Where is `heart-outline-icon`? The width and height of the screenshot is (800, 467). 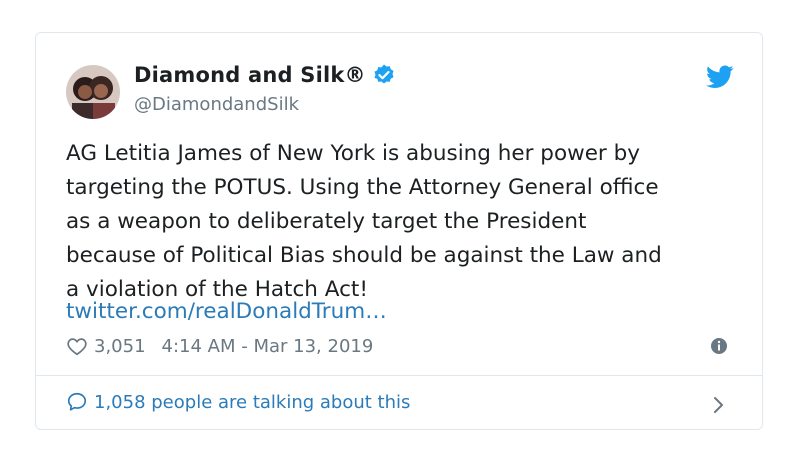
heart-outline-icon is located at coordinates (77, 346).